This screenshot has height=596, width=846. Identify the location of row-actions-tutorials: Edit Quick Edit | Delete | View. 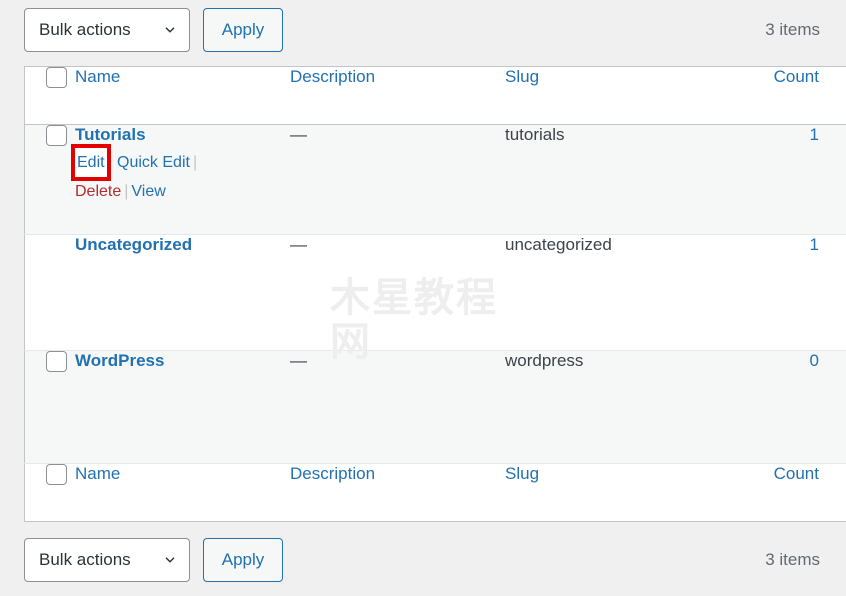
(160, 177).